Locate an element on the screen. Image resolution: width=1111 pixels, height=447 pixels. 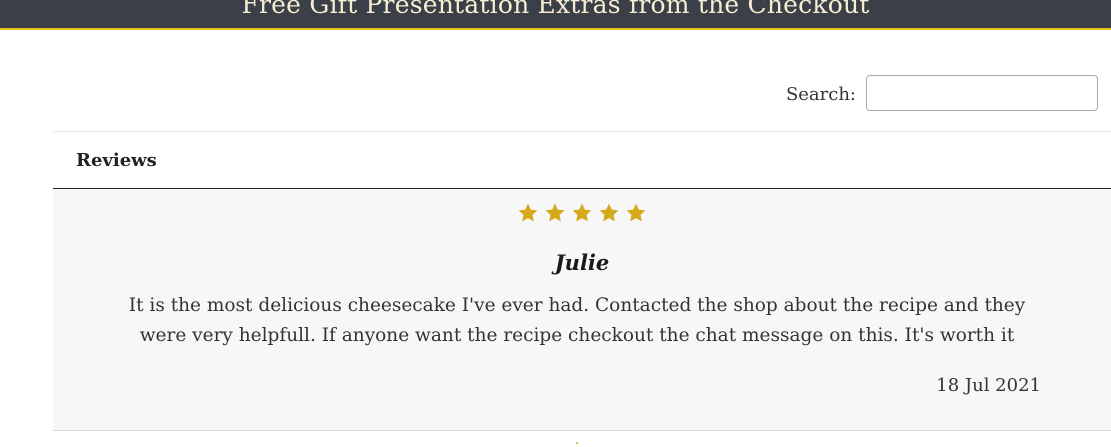
star-rating is located at coordinates (582, 215).